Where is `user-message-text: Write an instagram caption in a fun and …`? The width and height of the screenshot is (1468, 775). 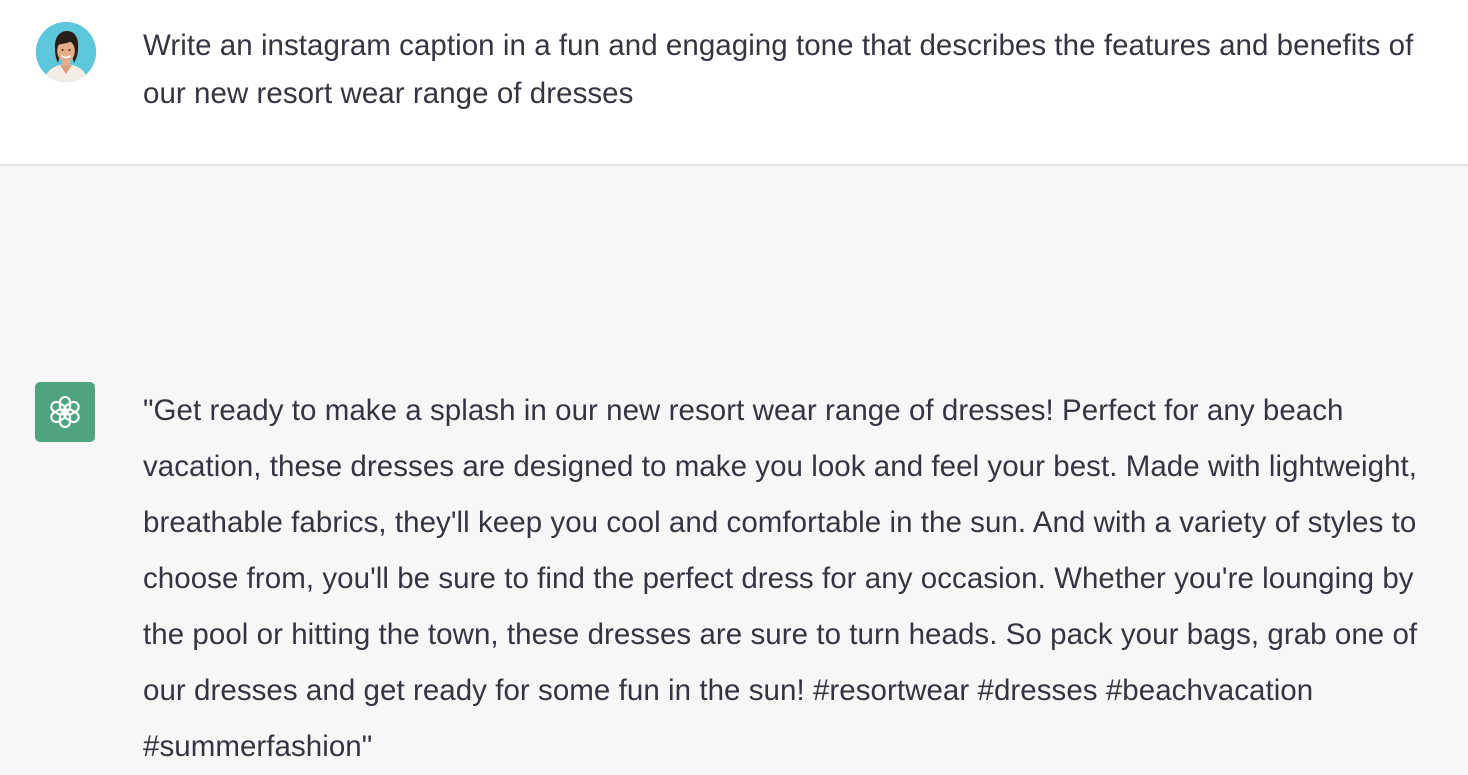 user-message-text: Write an instagram caption in a fun and … is located at coordinates (778, 69).